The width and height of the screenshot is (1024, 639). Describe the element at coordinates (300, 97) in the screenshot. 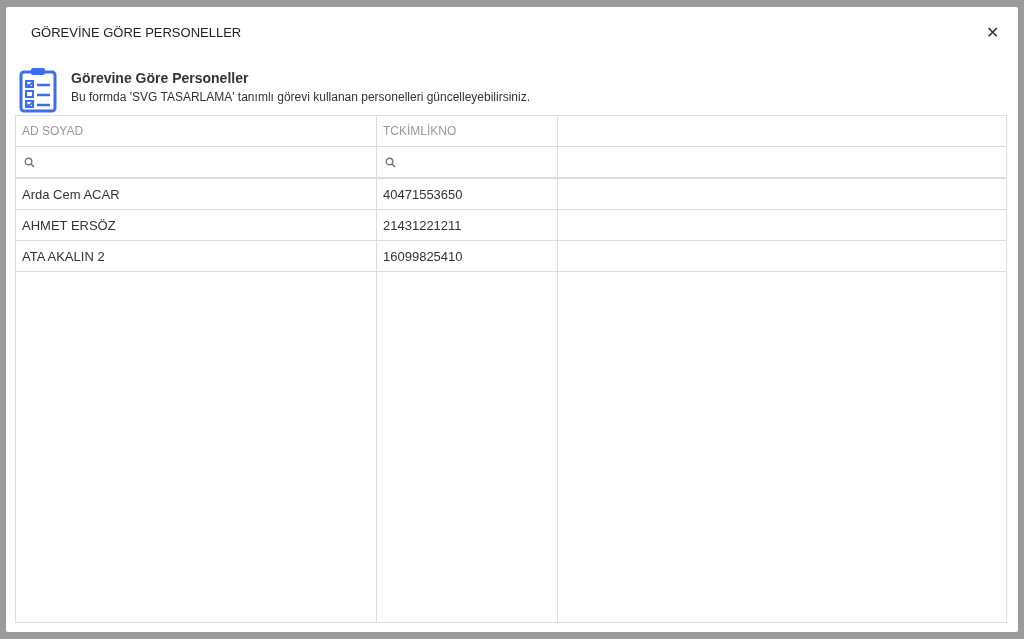

I see `section-description: Bu formda 'SVG TASARLAMA' tanımlı görevi kullanan personelleri güncelleyebilirsiniz.` at that location.